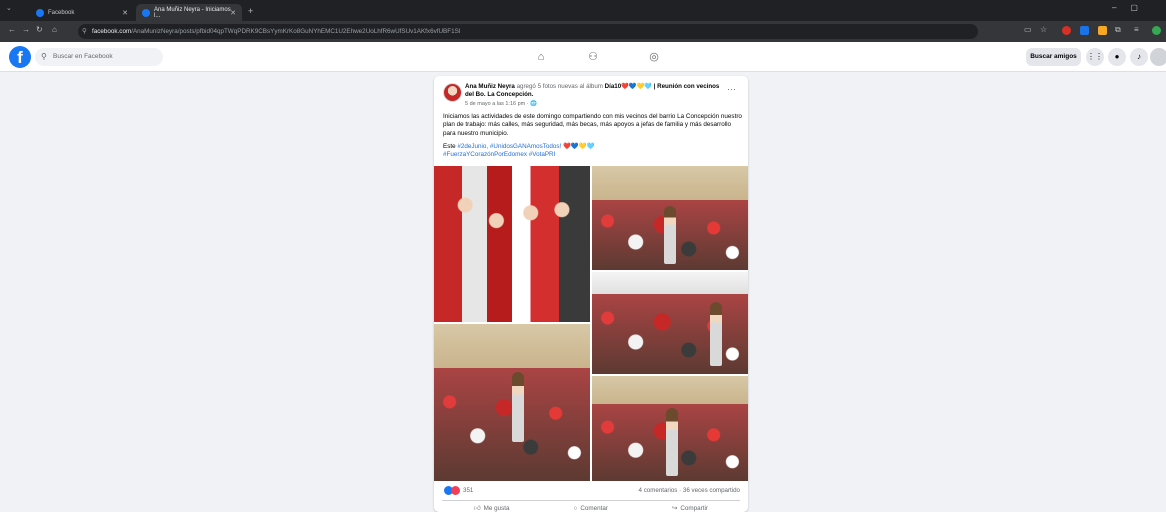  Describe the element at coordinates (499, 154) in the screenshot. I see `hashtag-link: #FuerzaYCorazónPorEdomex #VotaPRI` at that location.